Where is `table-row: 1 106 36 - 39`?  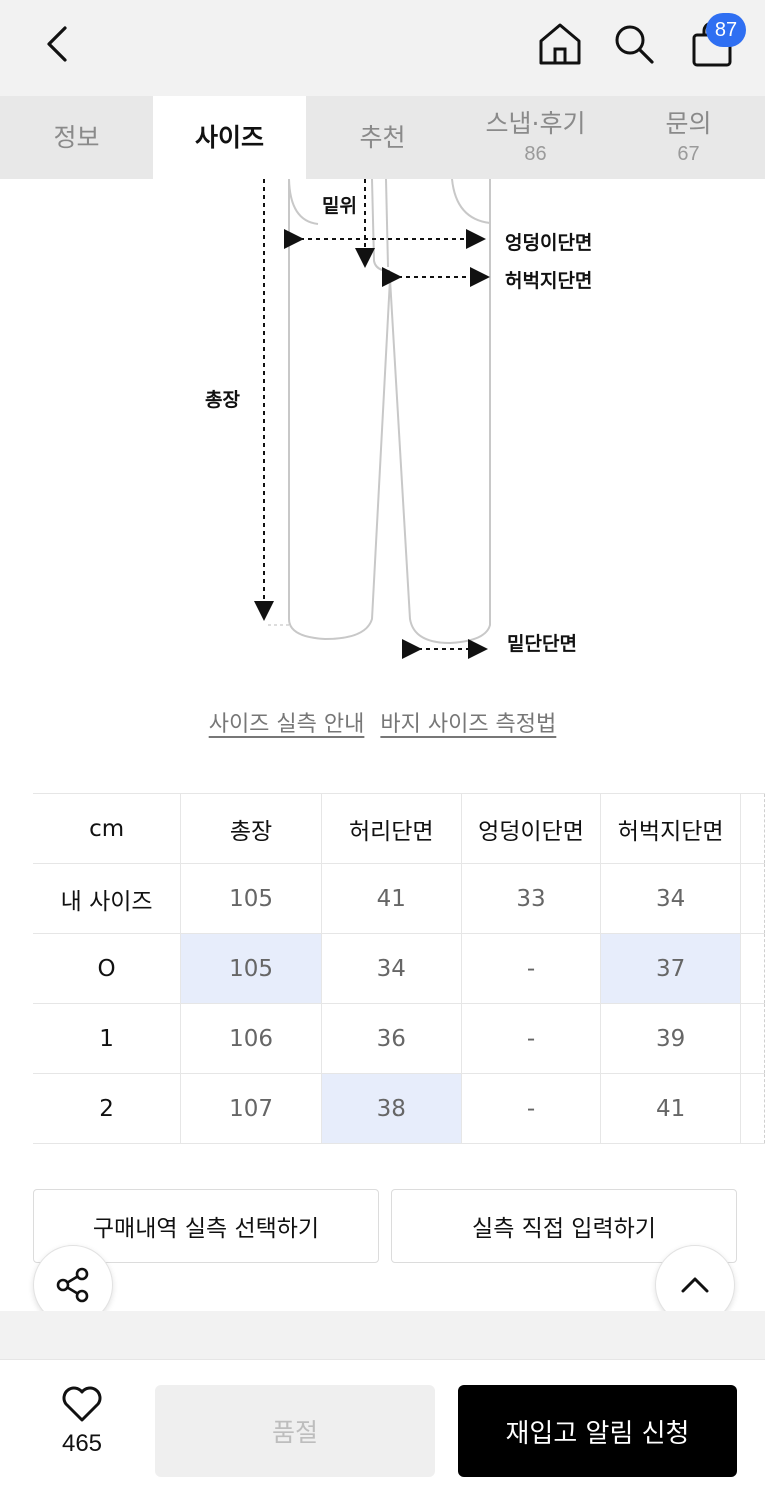
table-row: 1 106 36 - 39 is located at coordinates (399, 1038).